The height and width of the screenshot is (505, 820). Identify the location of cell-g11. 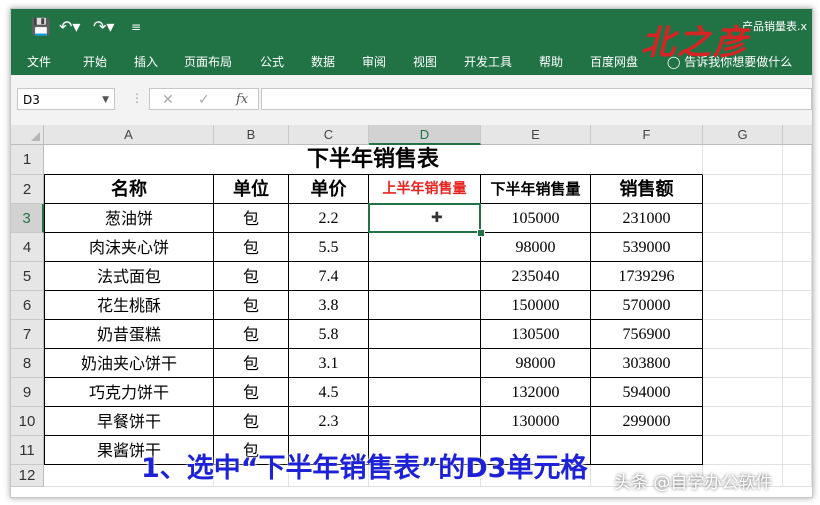
(743, 450).